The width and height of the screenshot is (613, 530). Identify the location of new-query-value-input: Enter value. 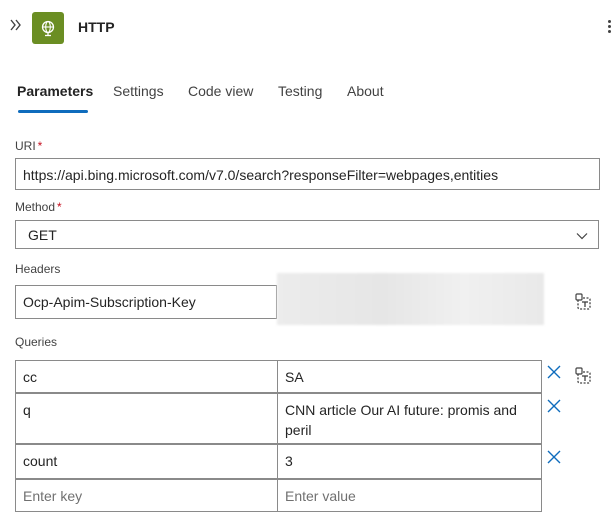
(409, 495).